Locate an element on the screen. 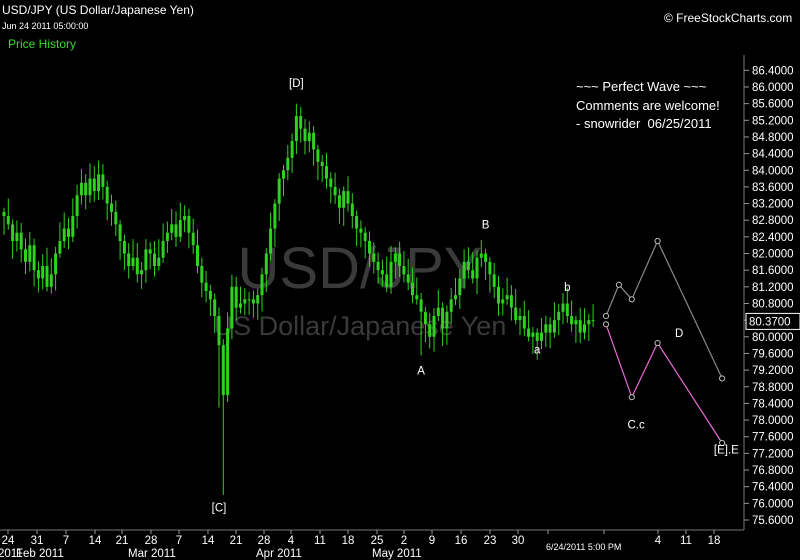  y-tick-label: 78.8000 is located at coordinates (773, 388).